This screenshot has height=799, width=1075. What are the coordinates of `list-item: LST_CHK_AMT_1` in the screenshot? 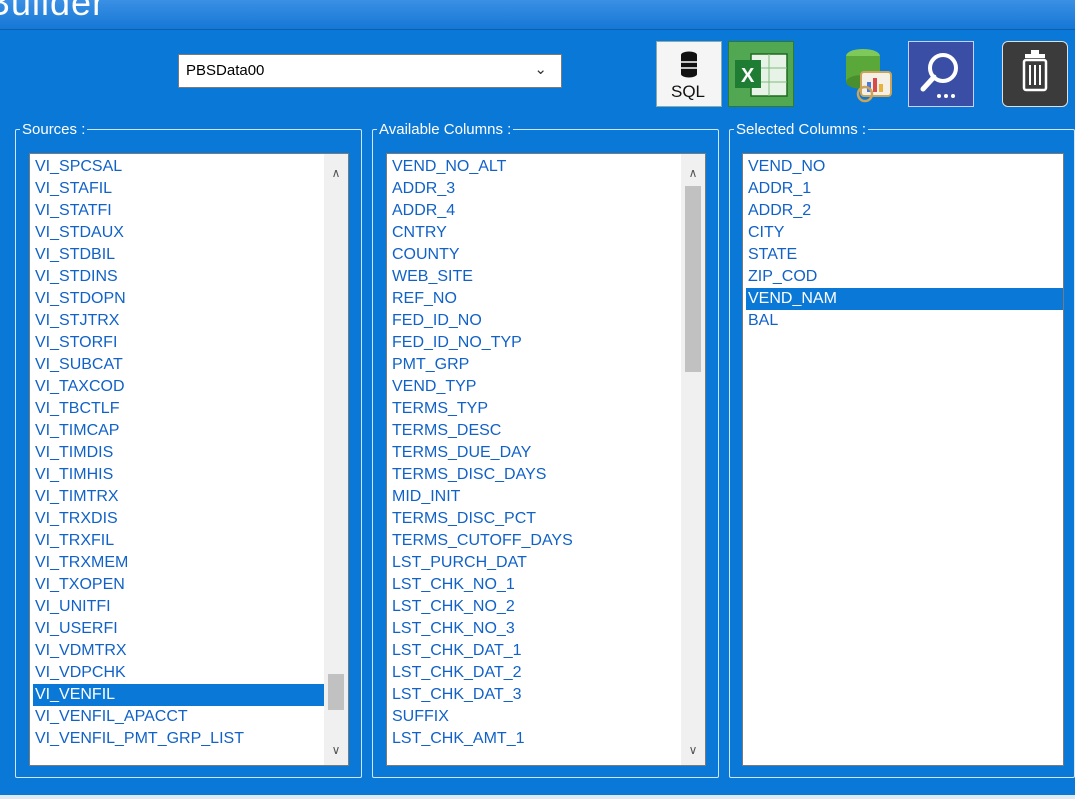 It's located at (535, 739).